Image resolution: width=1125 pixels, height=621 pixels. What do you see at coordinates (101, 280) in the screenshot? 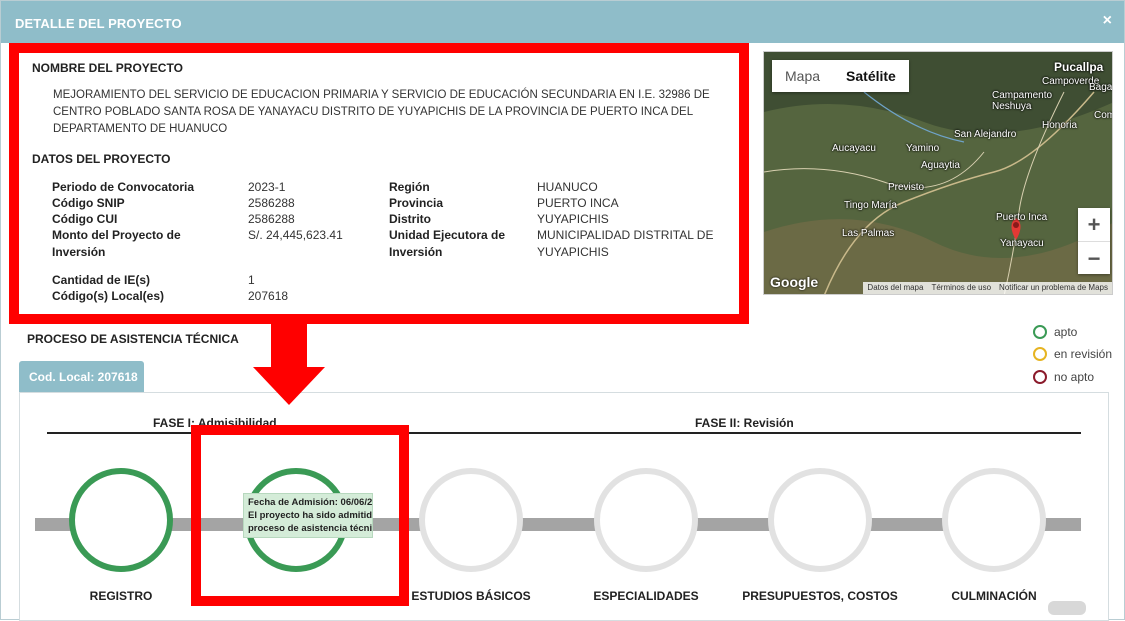
I see `field-label-cantidad-ie: Cantidad de IE(s)` at bounding box center [101, 280].